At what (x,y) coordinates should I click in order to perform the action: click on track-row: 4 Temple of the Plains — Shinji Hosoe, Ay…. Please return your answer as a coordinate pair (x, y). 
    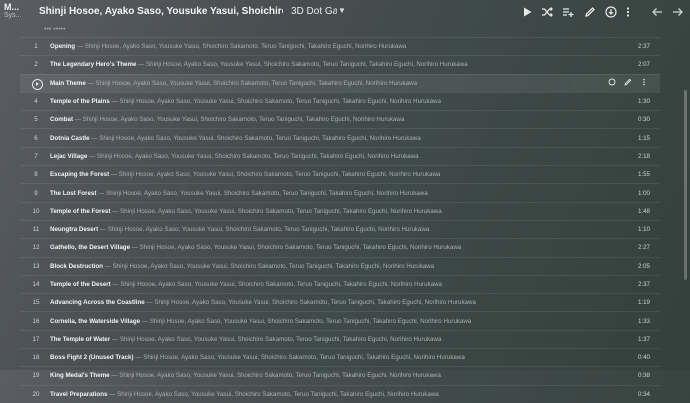
    Looking at the image, I should click on (340, 100).